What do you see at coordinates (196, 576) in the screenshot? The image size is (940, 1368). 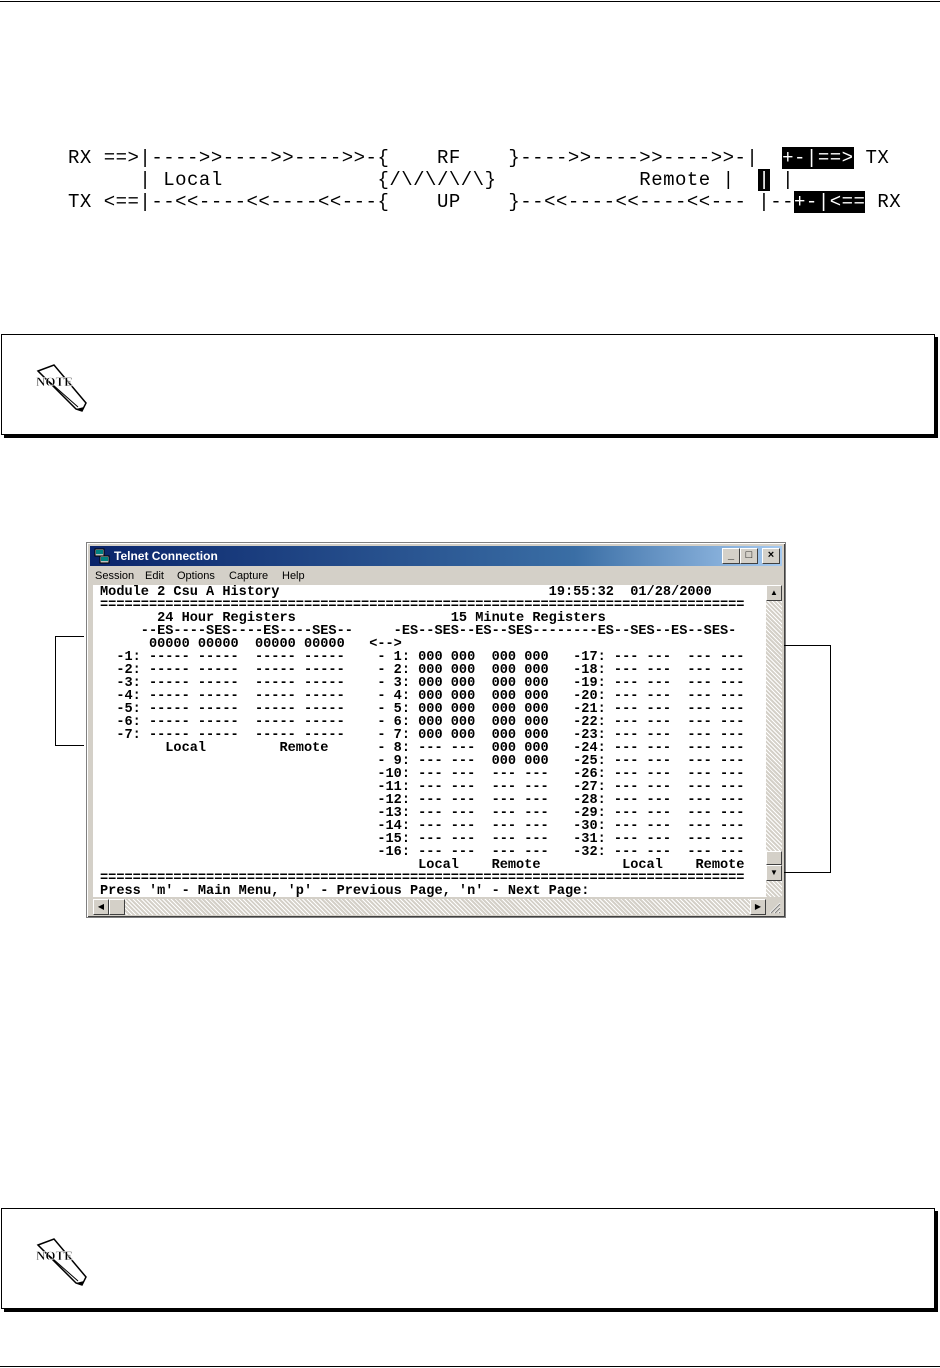 I see `menu-options: Options` at bounding box center [196, 576].